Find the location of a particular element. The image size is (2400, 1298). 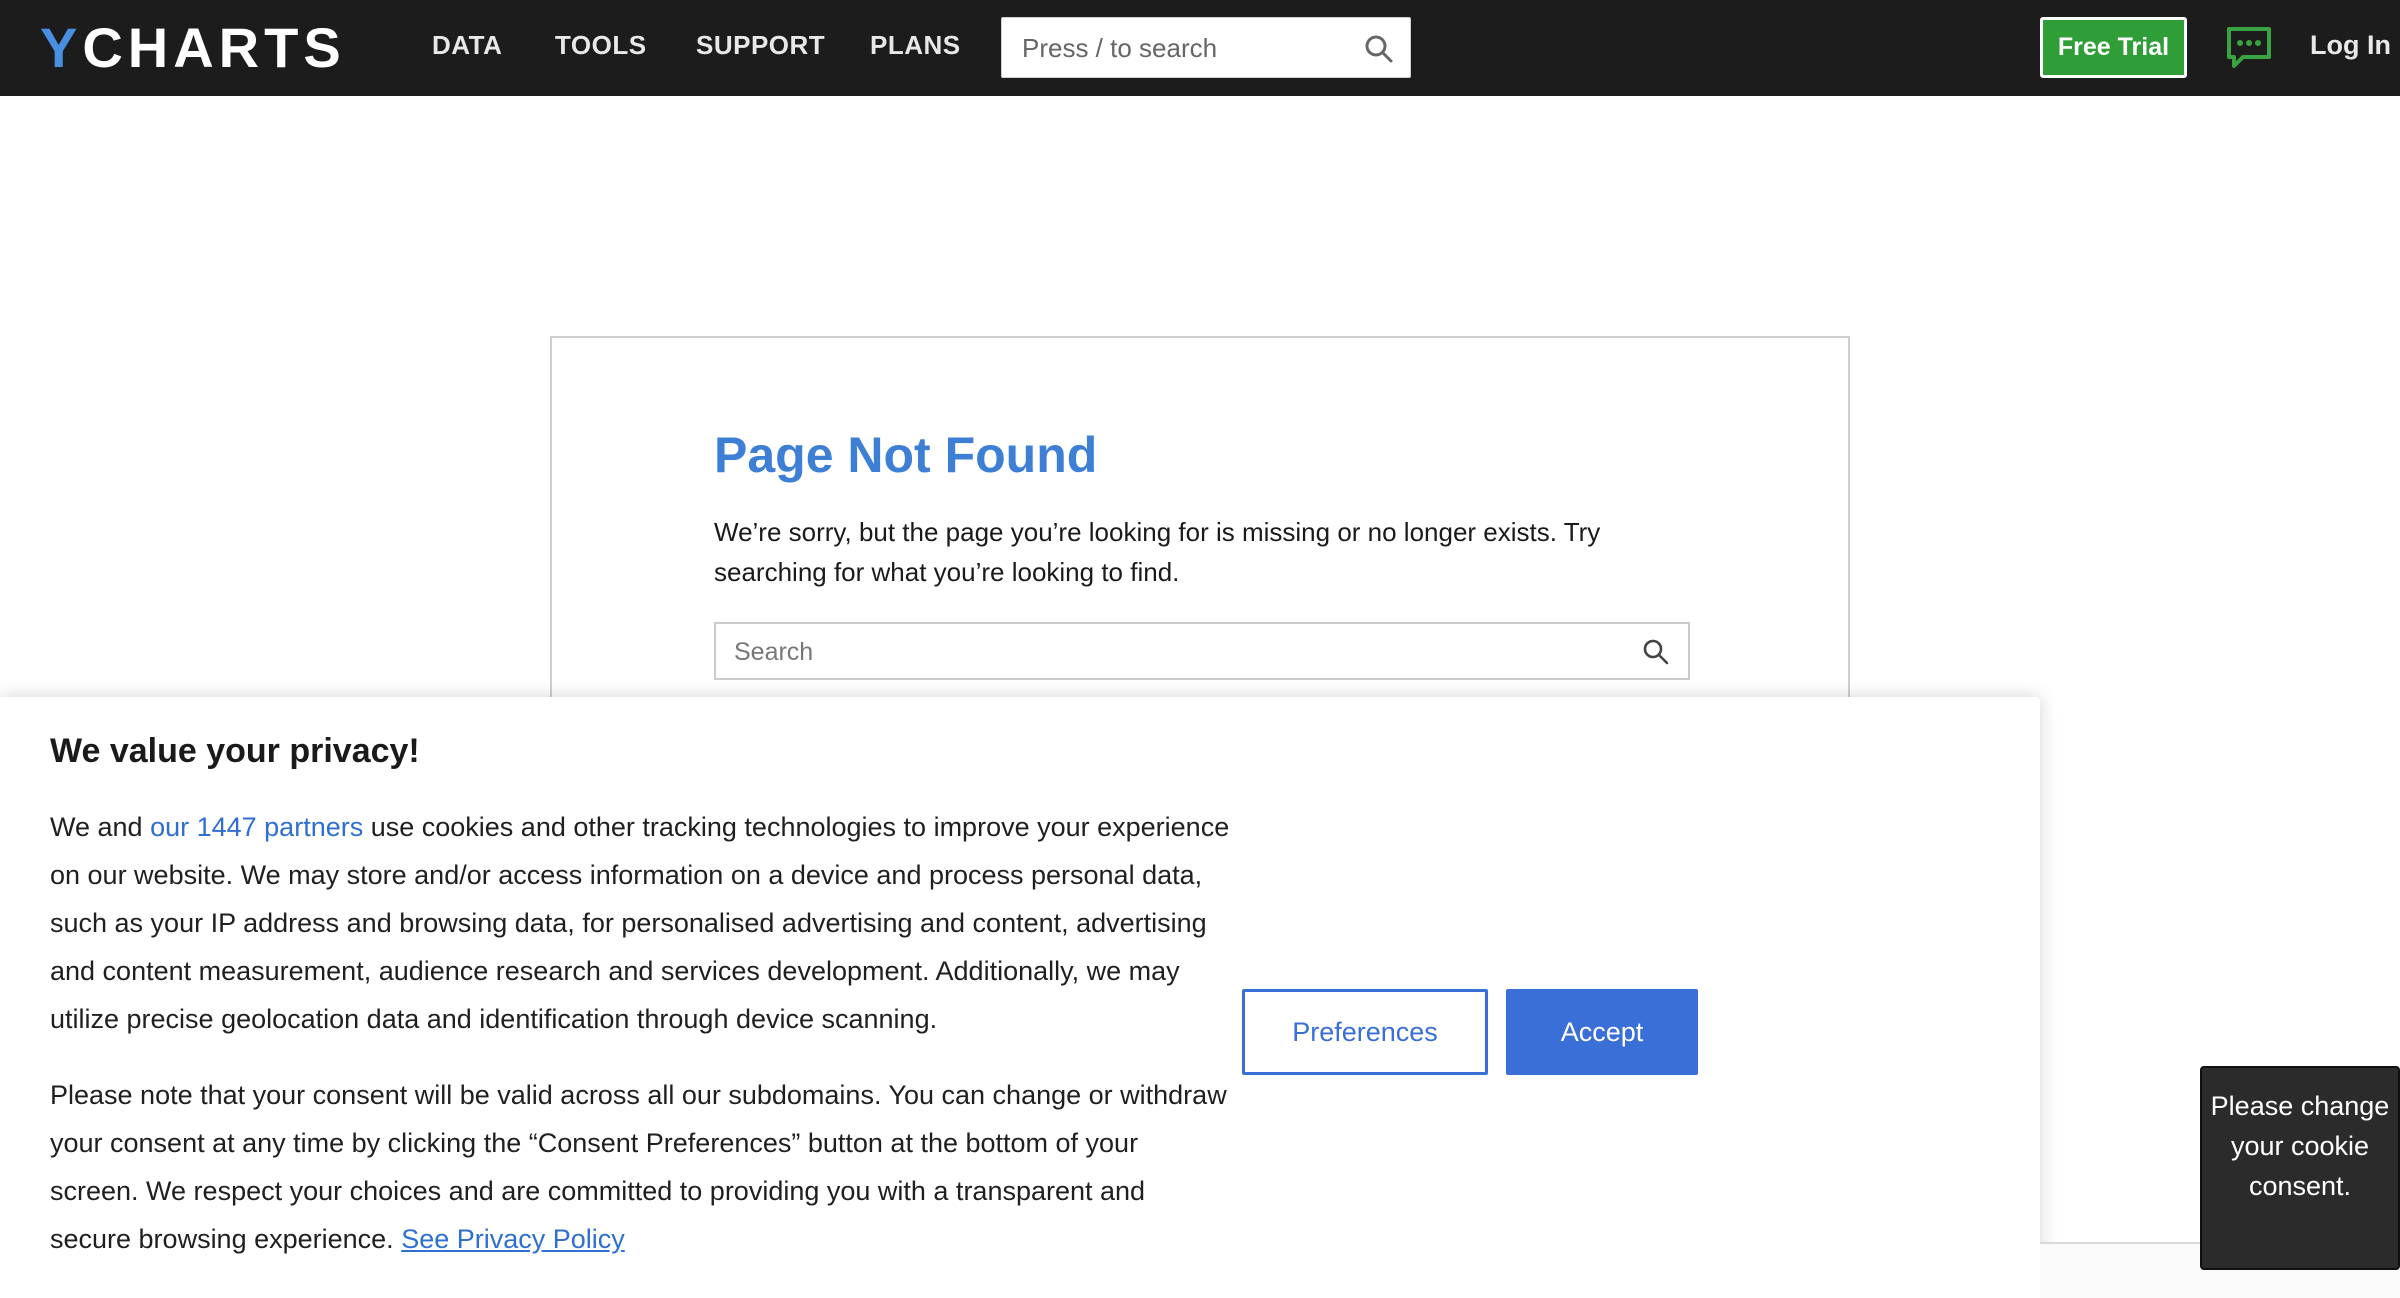

chat-icon is located at coordinates (2249, 48).